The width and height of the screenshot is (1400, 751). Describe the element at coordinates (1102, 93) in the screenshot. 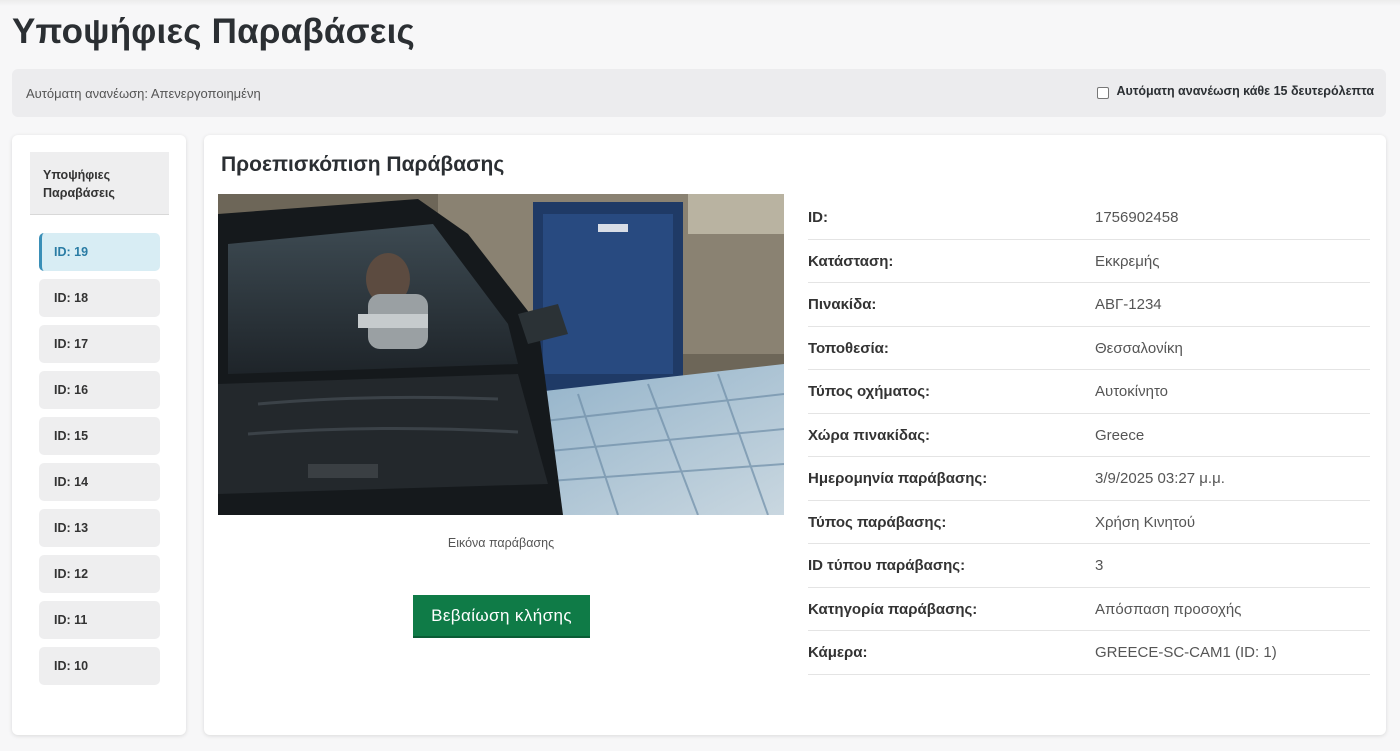

I see `auto-refresh-checkbox` at that location.